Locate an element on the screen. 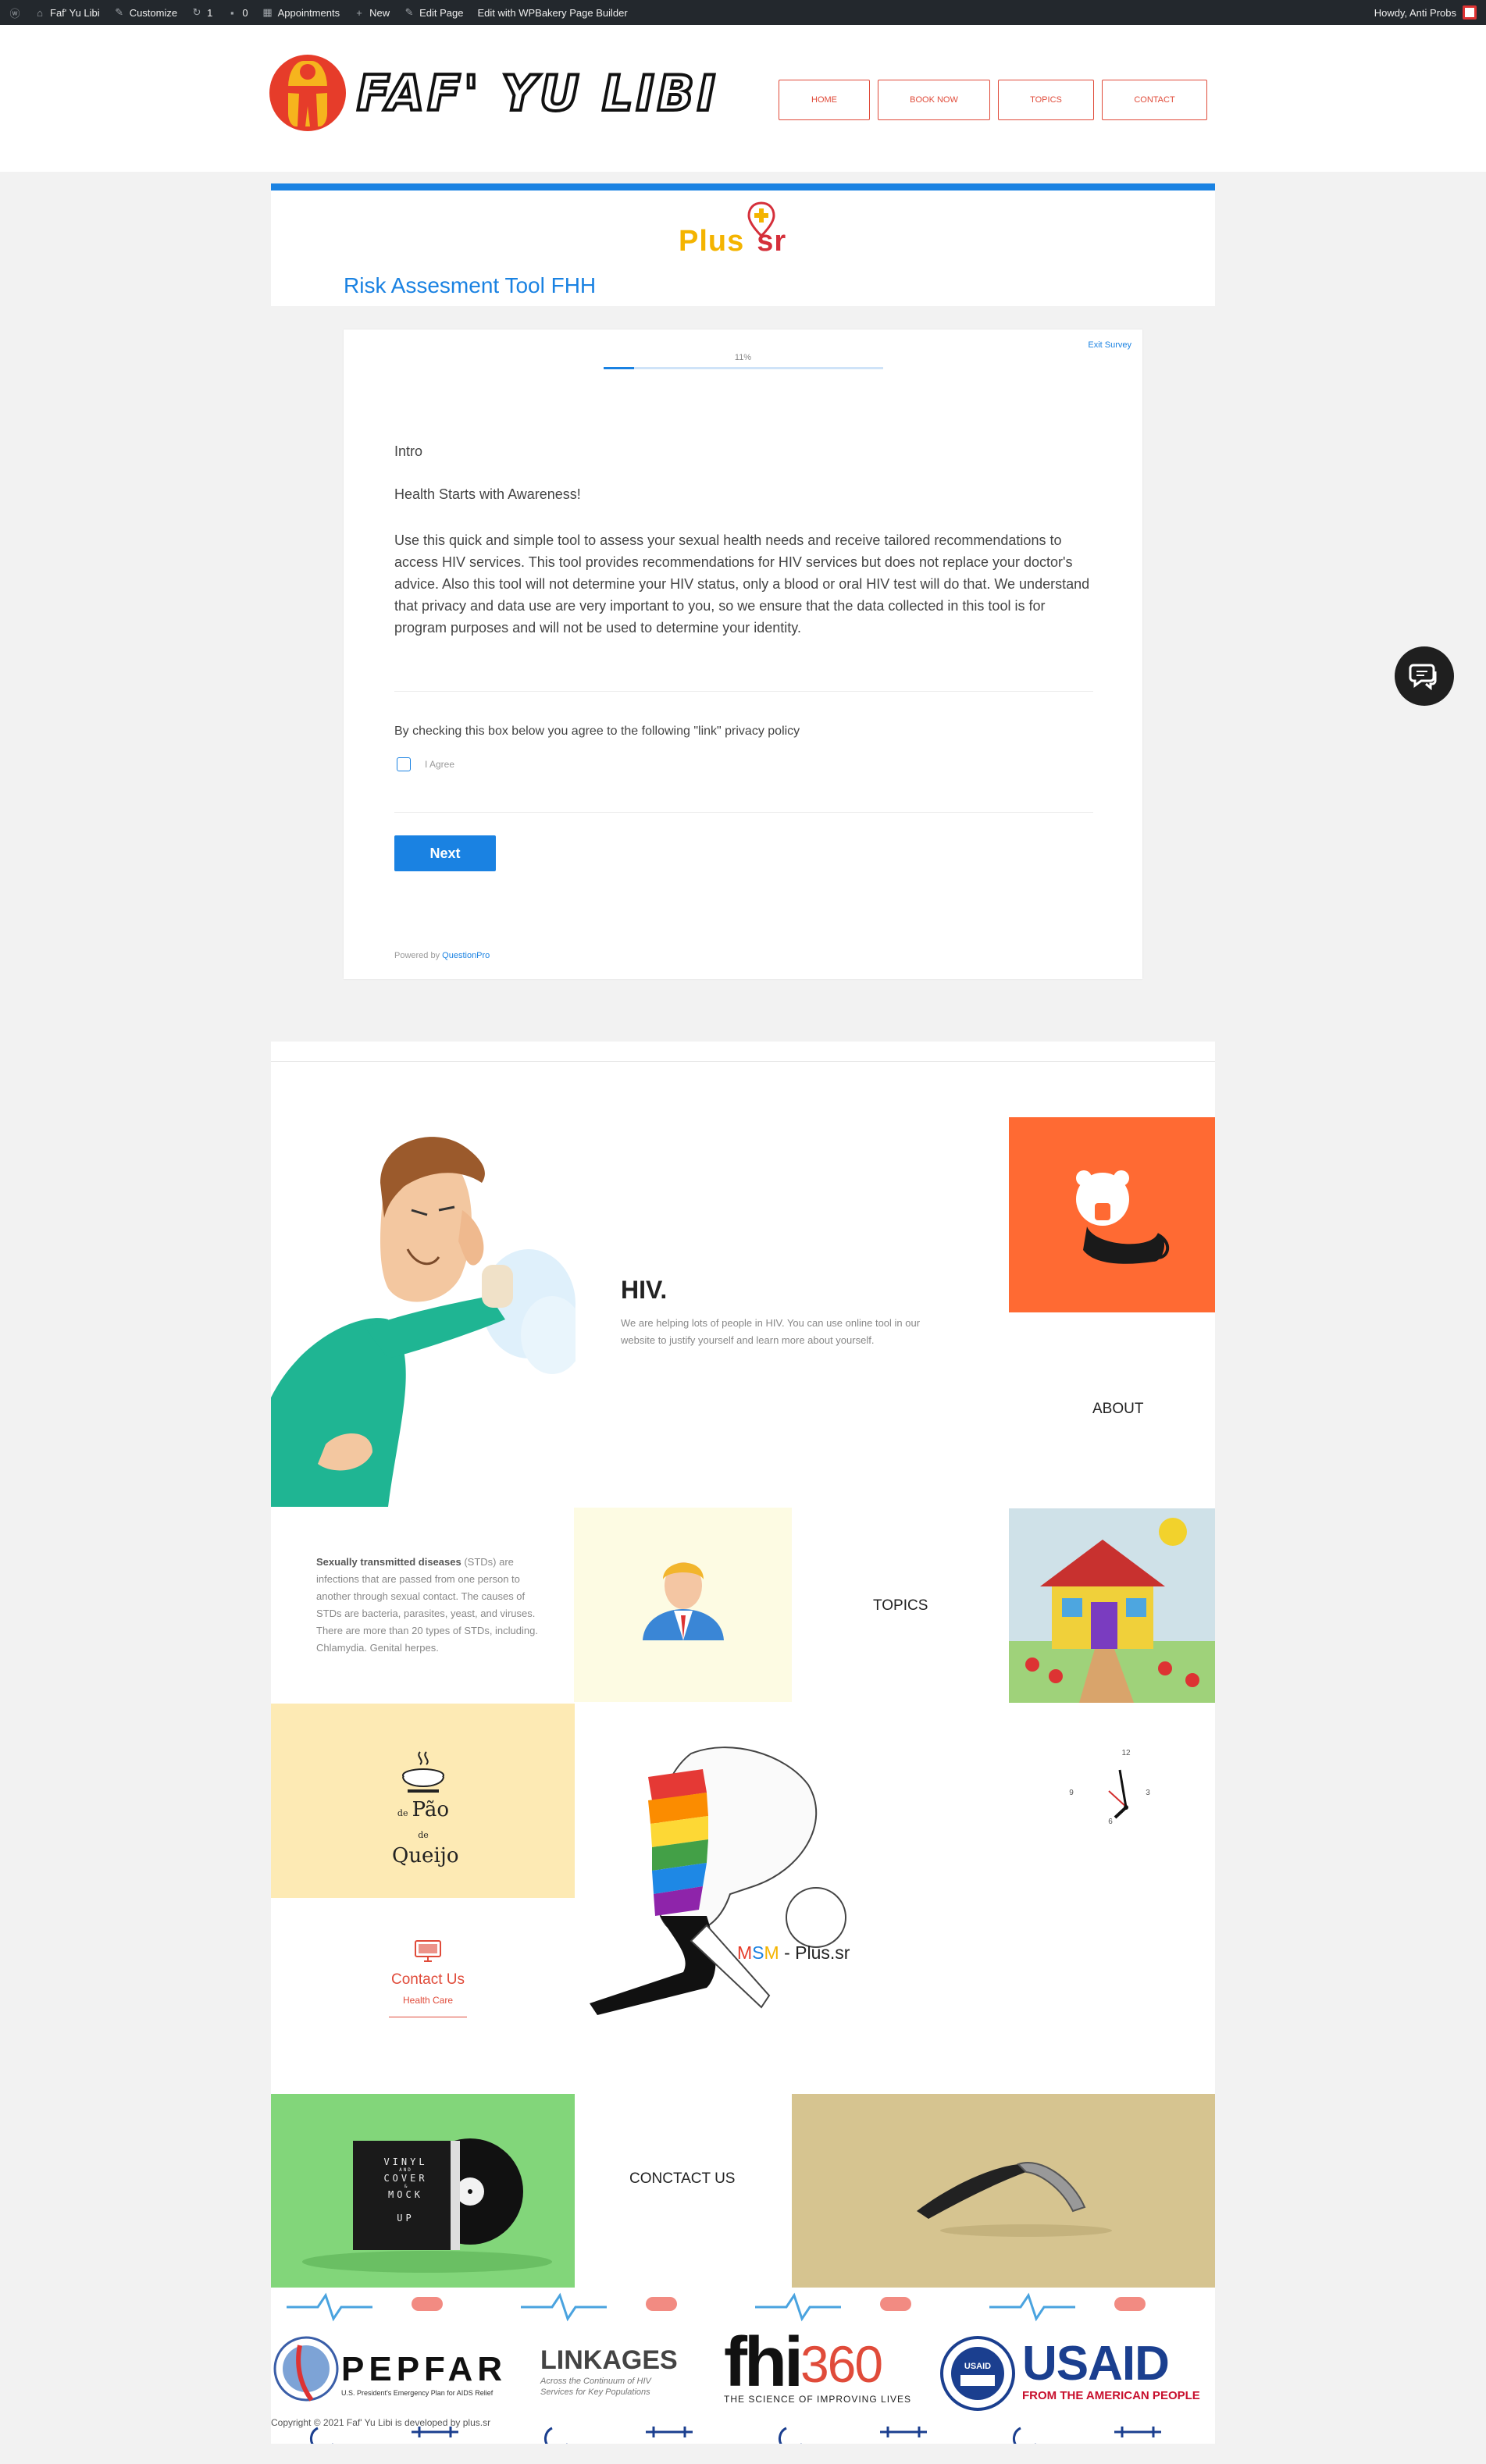  house-drawing-image is located at coordinates (1112, 1606).